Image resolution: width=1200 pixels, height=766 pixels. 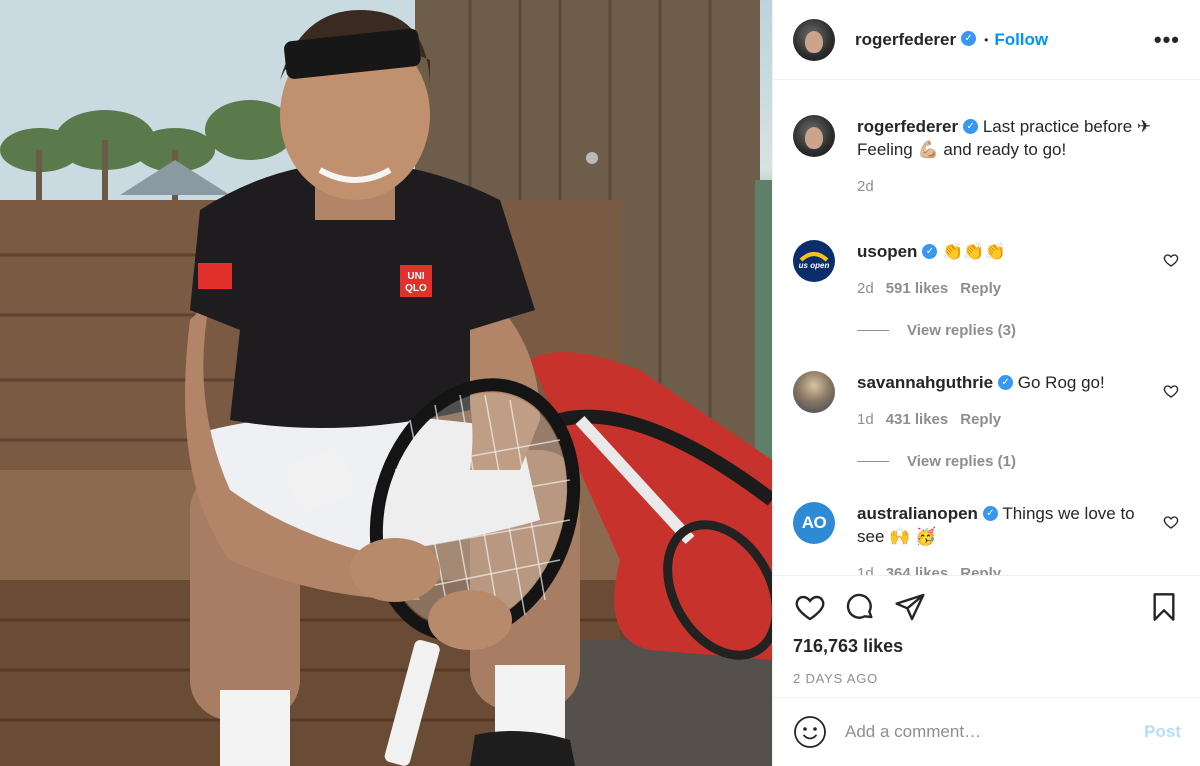 What do you see at coordinates (814, 39) in the screenshot?
I see `author-avatar` at bounding box center [814, 39].